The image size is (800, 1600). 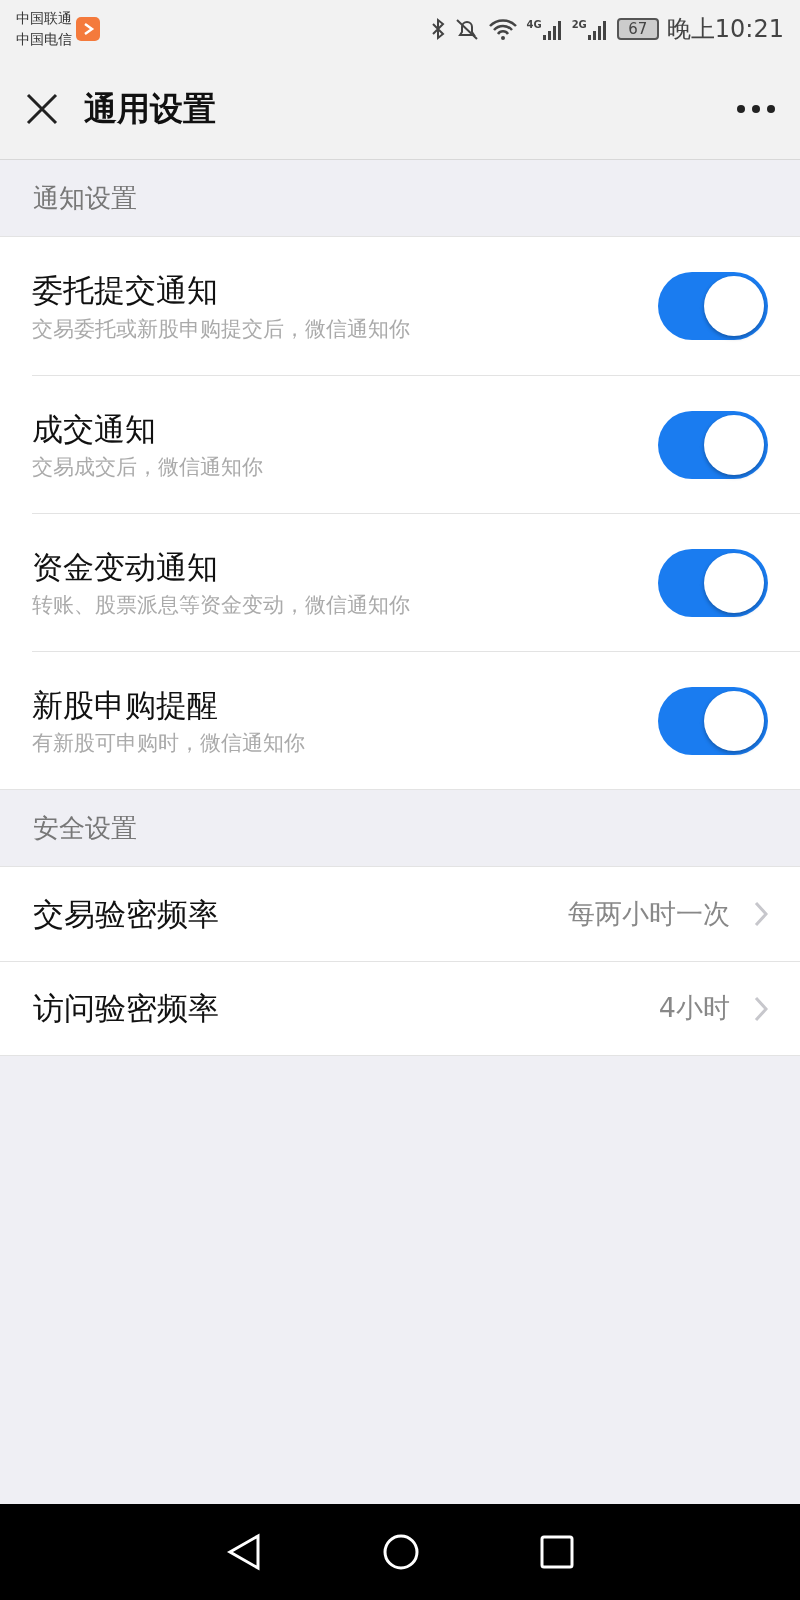 What do you see at coordinates (125, 567) in the screenshot?
I see `setting-label: 资金变动通知` at bounding box center [125, 567].